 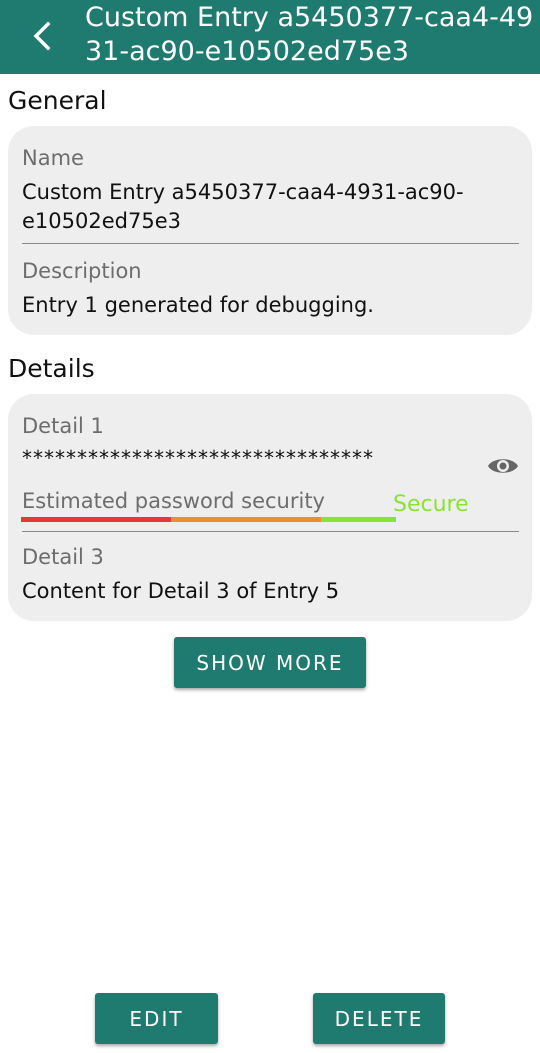 I want to click on description-label: Description, so click(x=82, y=271).